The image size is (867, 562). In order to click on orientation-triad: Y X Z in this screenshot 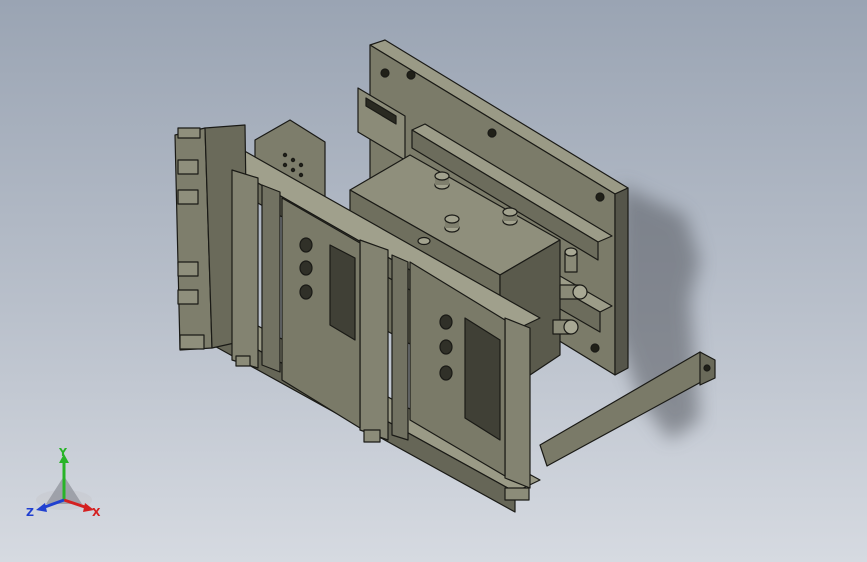, I will do `click(67, 486)`.